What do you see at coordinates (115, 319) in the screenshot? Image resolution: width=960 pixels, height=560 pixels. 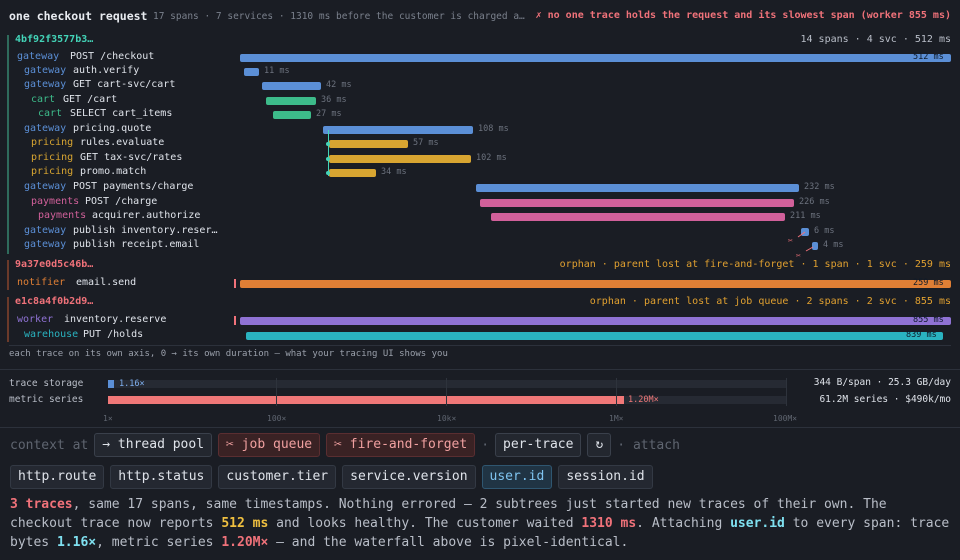 I see `span-operation: inventory.reserve` at bounding box center [115, 319].